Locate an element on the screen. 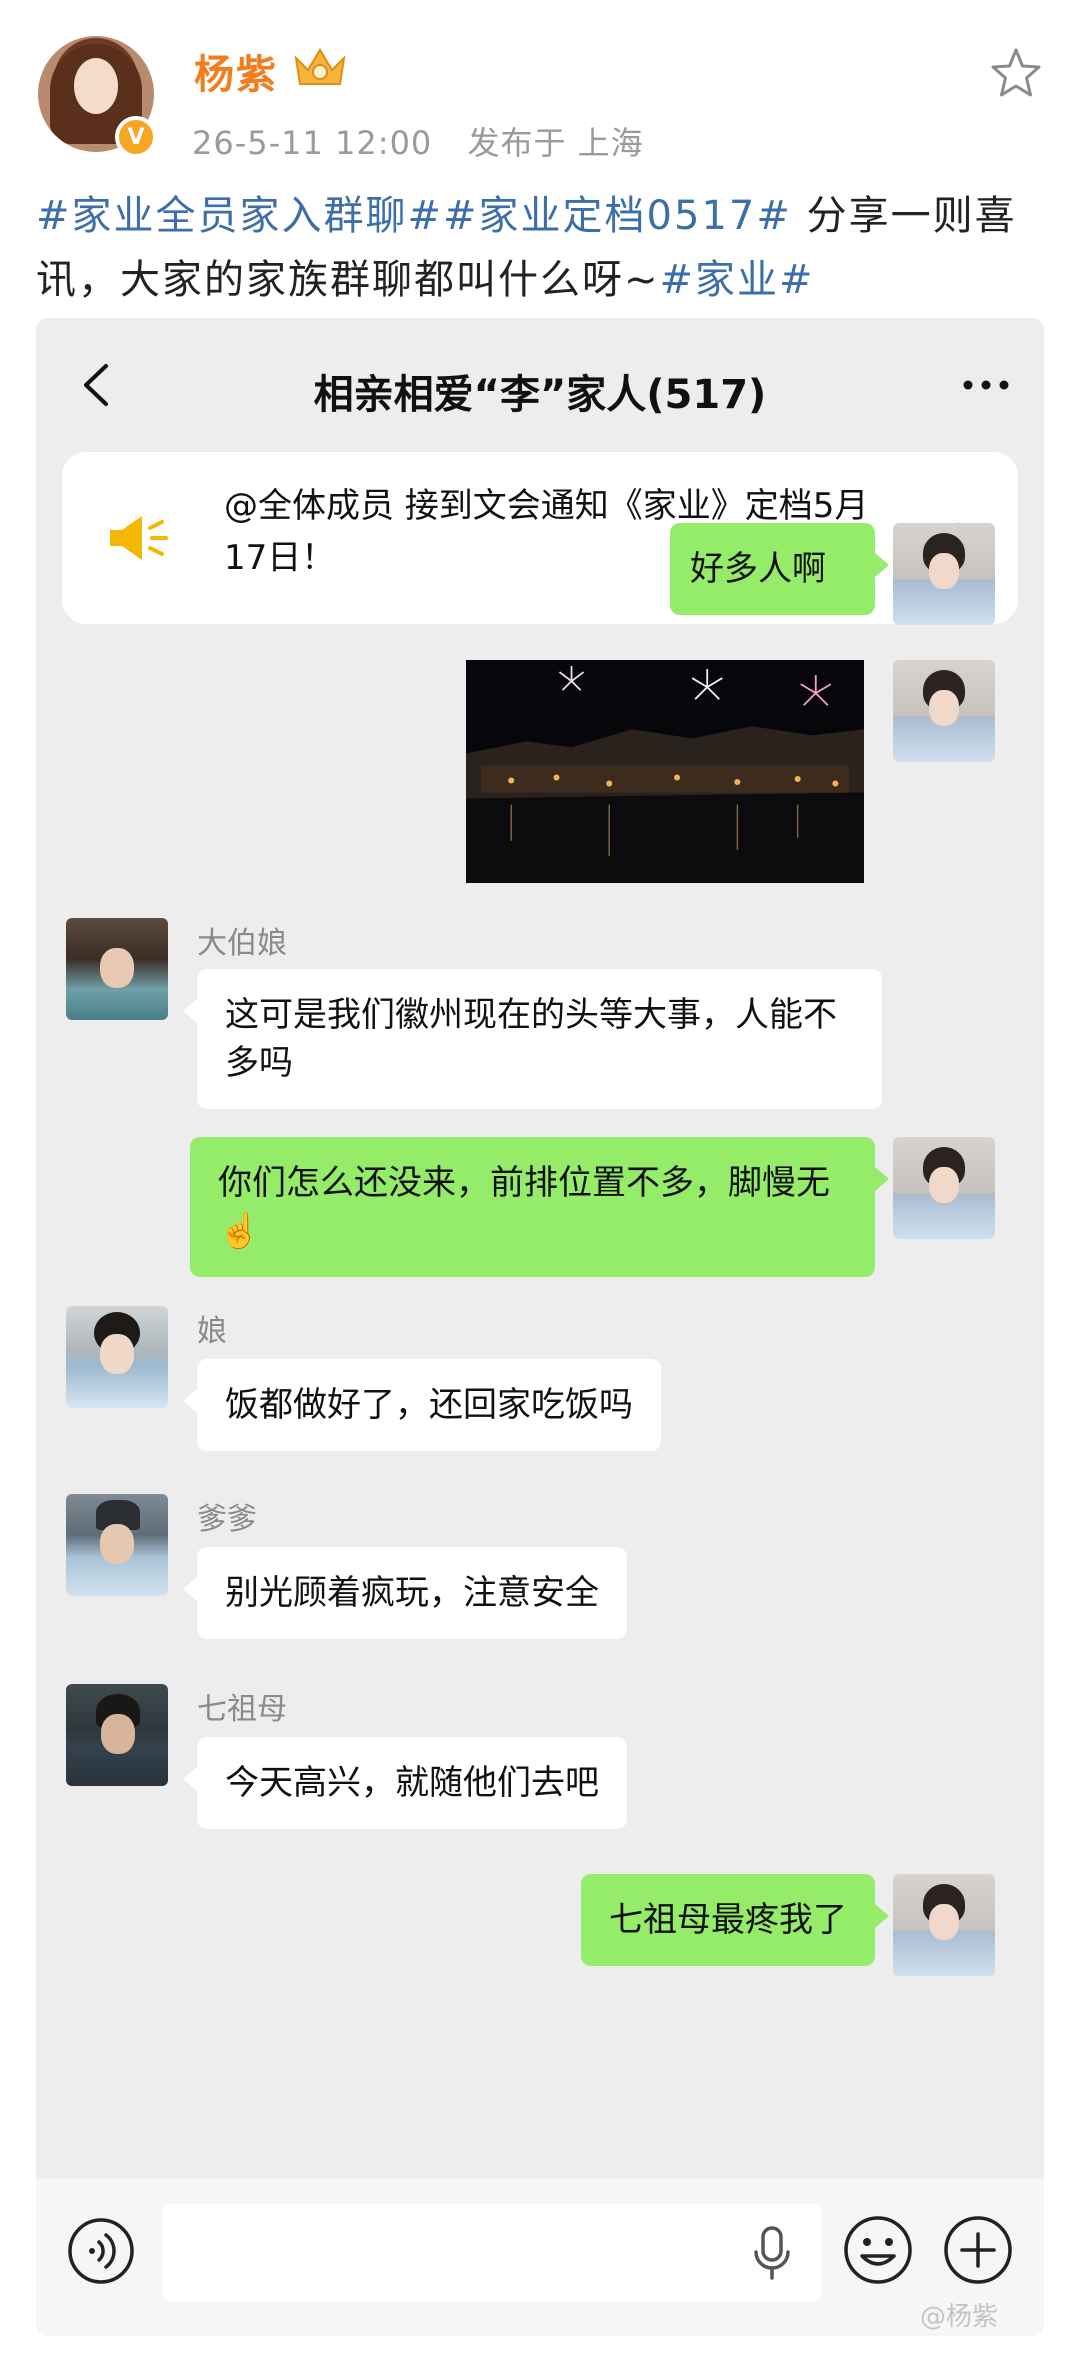 The height and width of the screenshot is (2364, 1080). star-icon is located at coordinates (1016, 74).